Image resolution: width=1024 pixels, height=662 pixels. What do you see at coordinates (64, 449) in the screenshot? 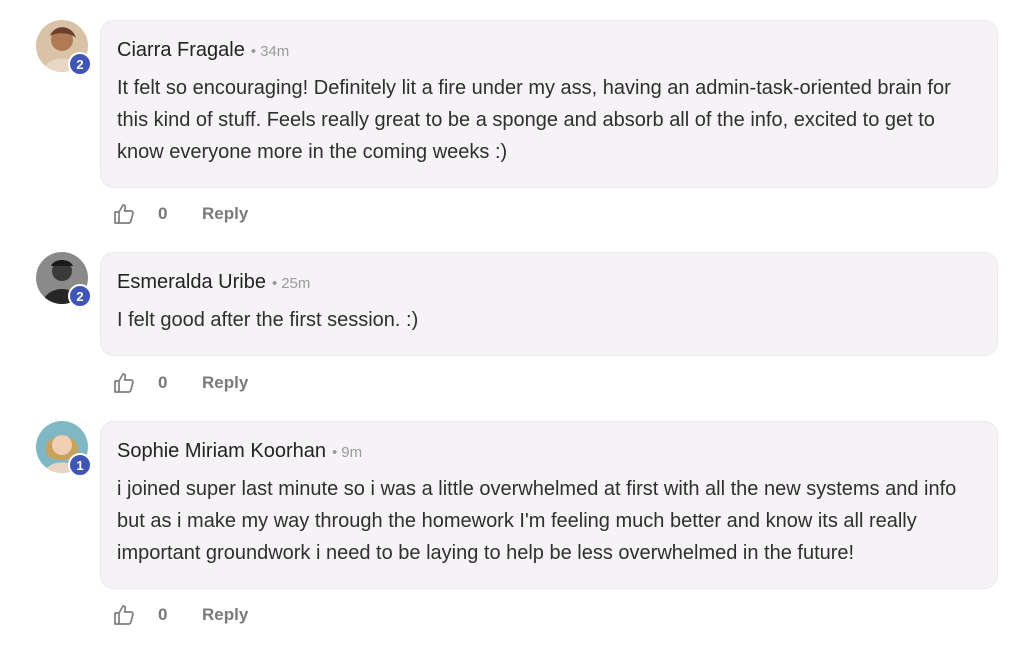
I see `avatar: 1` at bounding box center [64, 449].